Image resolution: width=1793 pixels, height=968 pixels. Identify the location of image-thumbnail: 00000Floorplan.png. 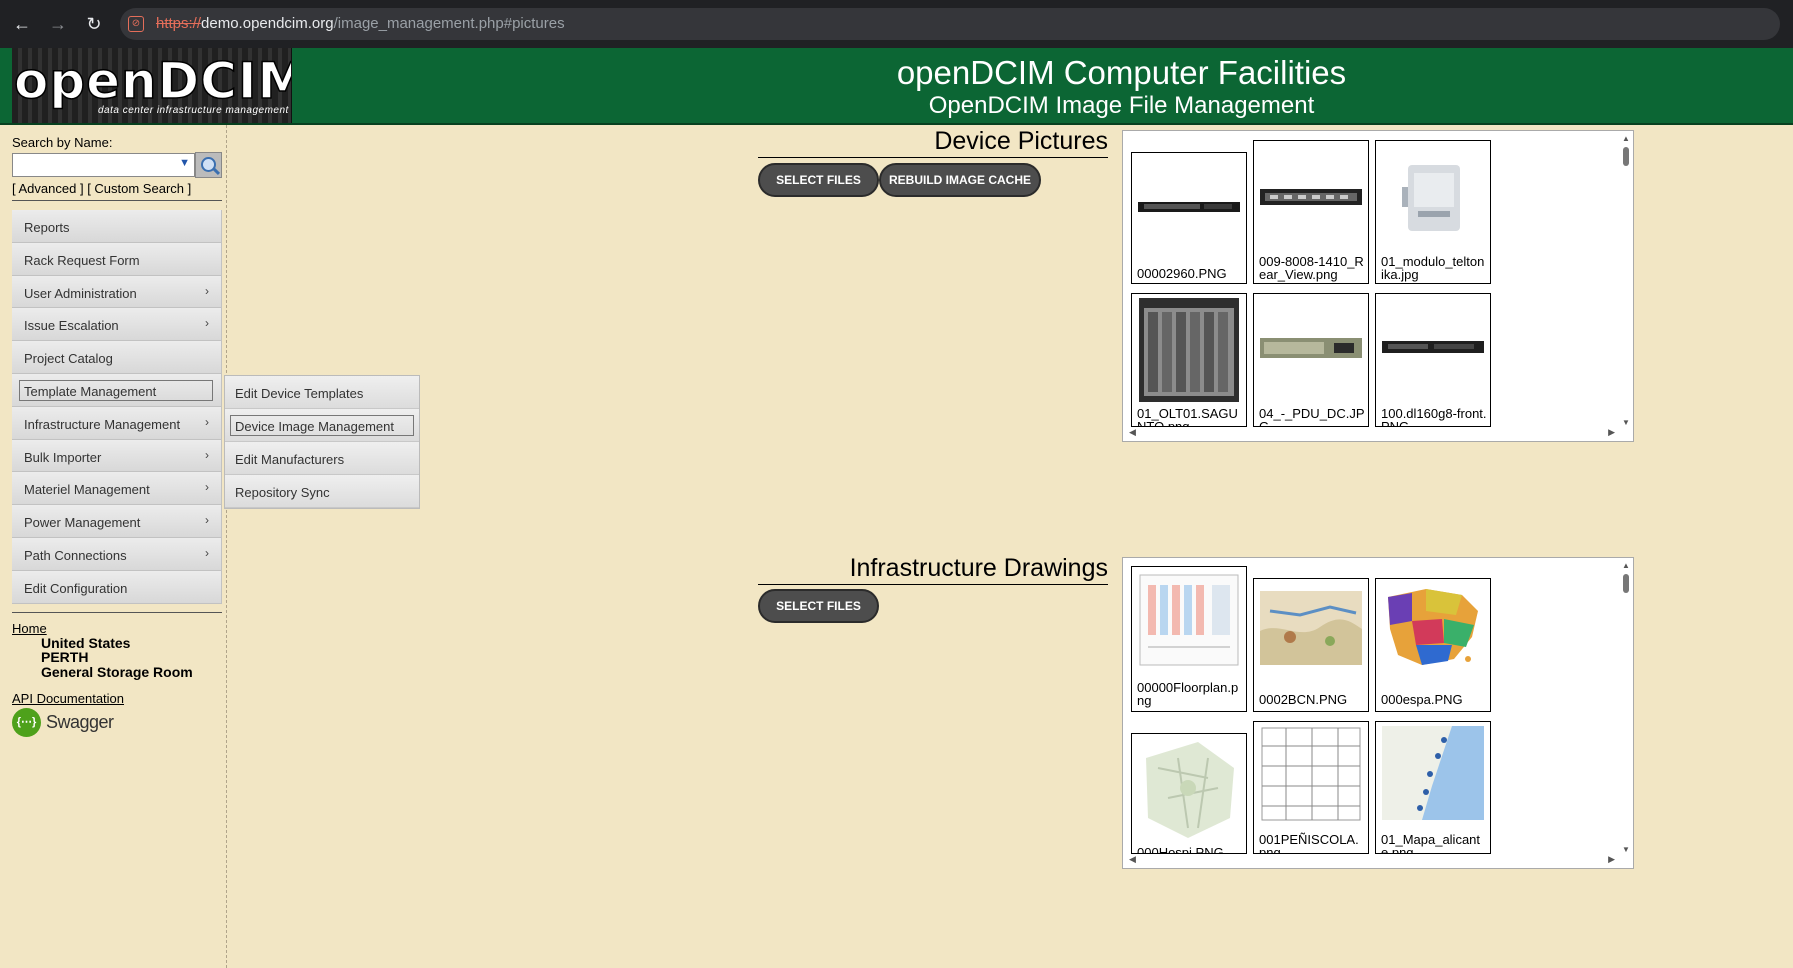
(1189, 639).